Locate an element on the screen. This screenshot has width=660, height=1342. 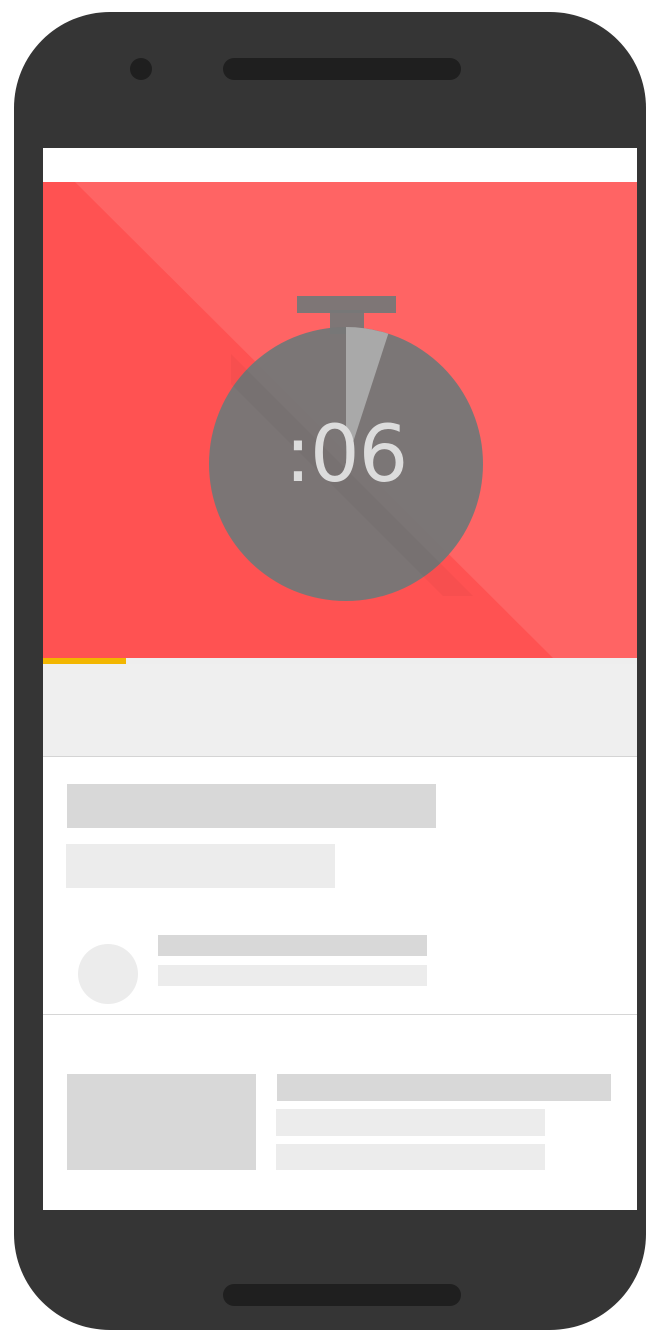
channel-meta-placeholder is located at coordinates (292, 975).